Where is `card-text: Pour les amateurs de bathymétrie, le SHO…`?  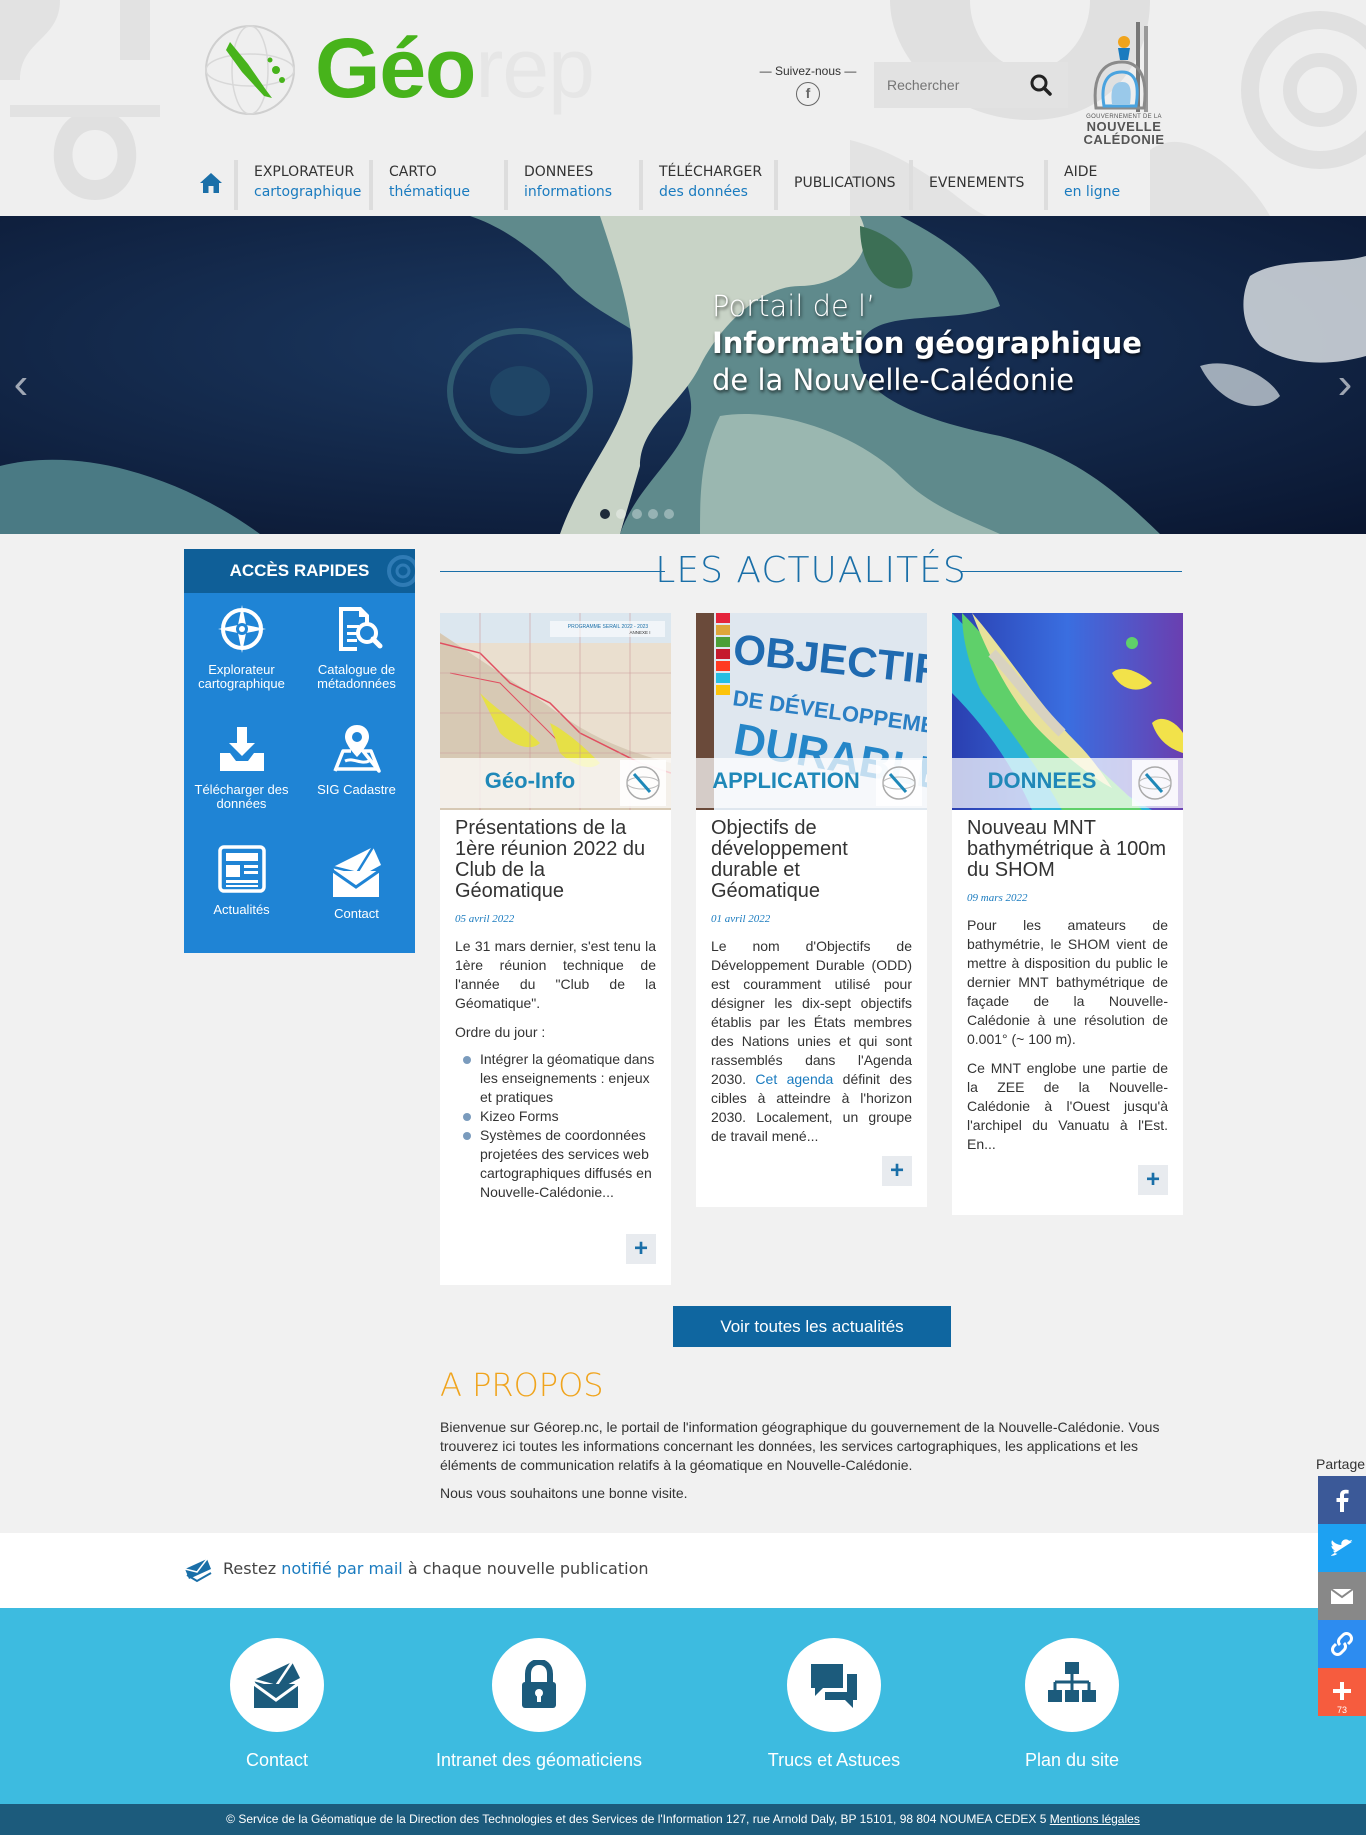 card-text: Pour les amateurs de bathymétrie, le SHO… is located at coordinates (1067, 982).